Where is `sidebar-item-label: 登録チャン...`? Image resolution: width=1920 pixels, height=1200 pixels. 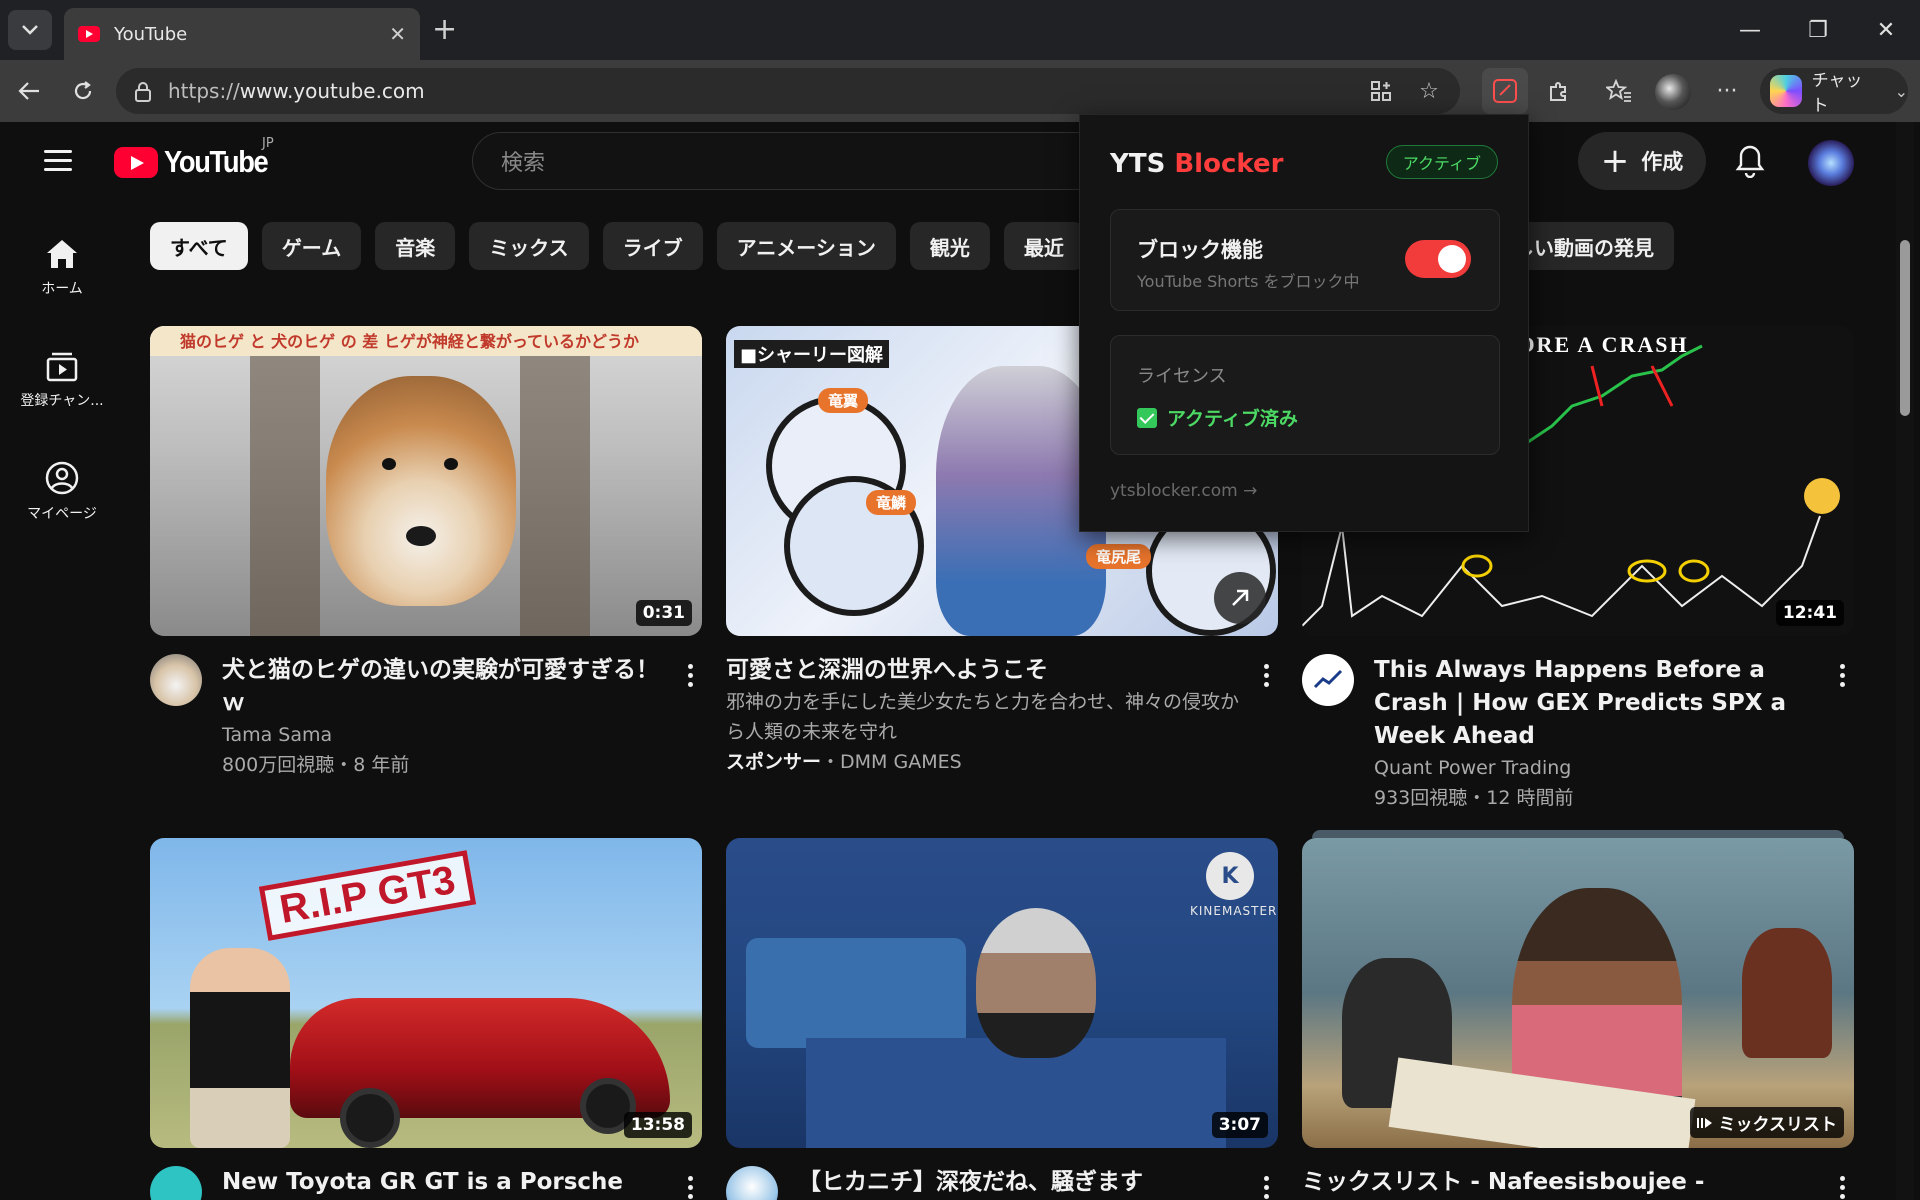 sidebar-item-label: 登録チャン... is located at coordinates (62, 401).